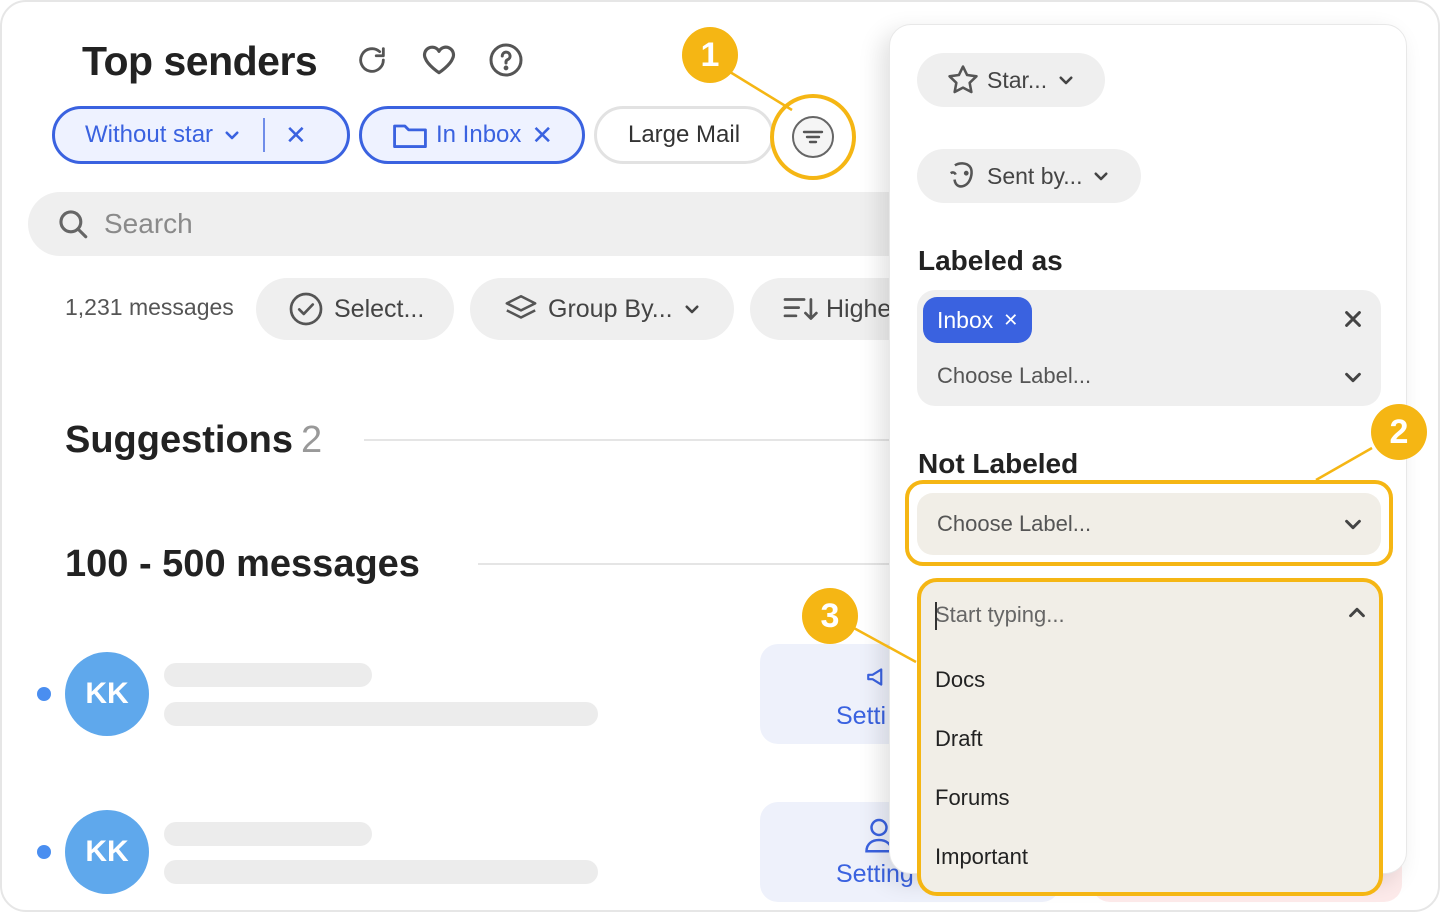  I want to click on callout-badge: 3, so click(830, 616).